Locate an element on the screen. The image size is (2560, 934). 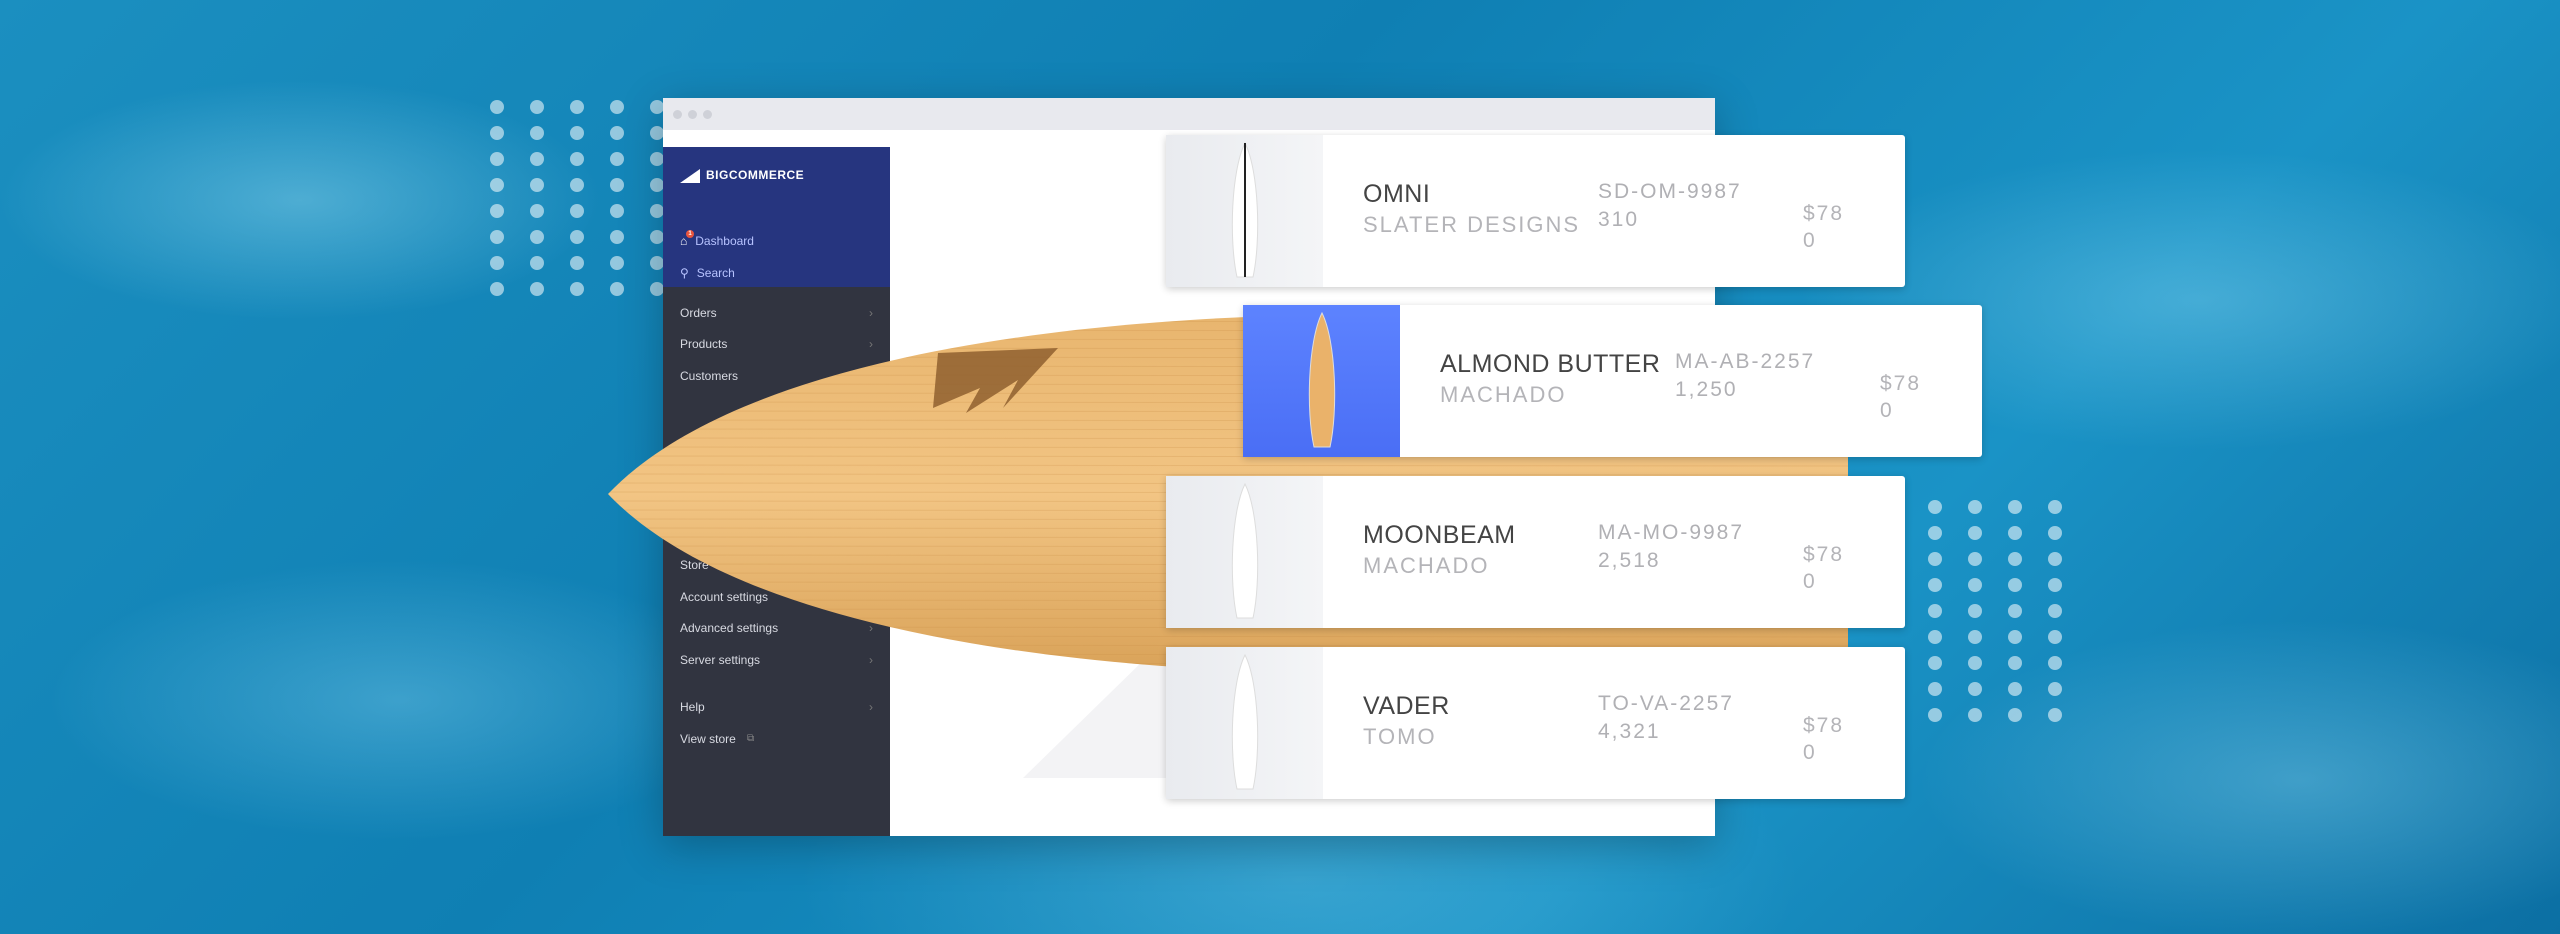
sidebar-item-label: Help is located at coordinates (692, 707).